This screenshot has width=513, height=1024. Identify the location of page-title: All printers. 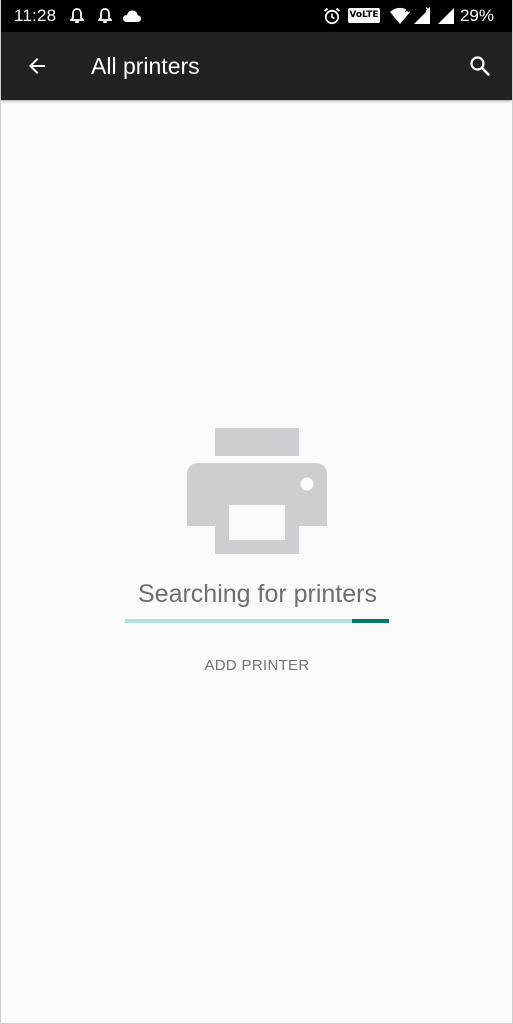
(145, 66).